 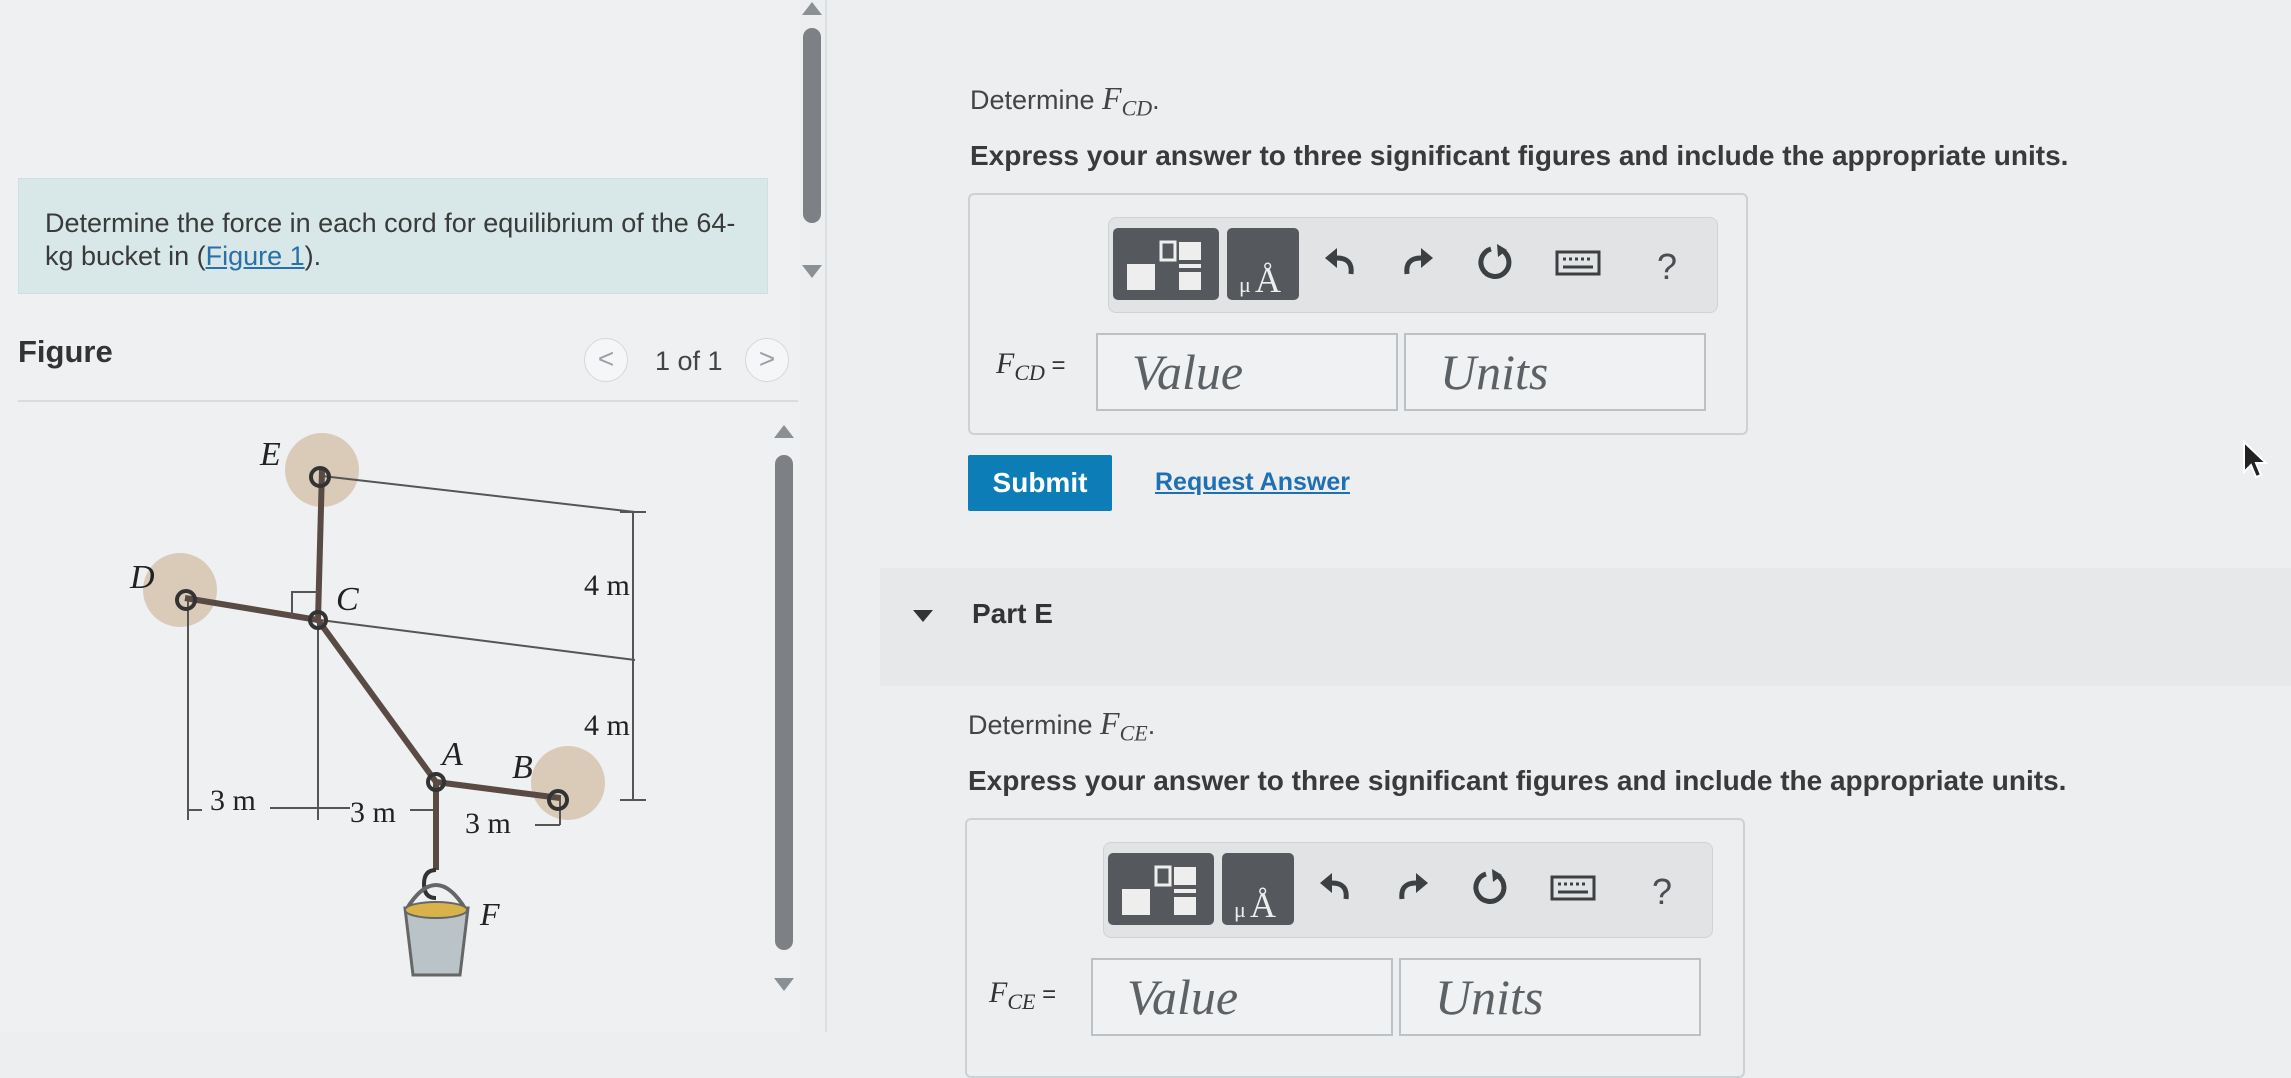 I want to click on figure-diagram: E D C A B F 4 m 4 m 3 m 3 m 3 m, so click(x=387, y=705).